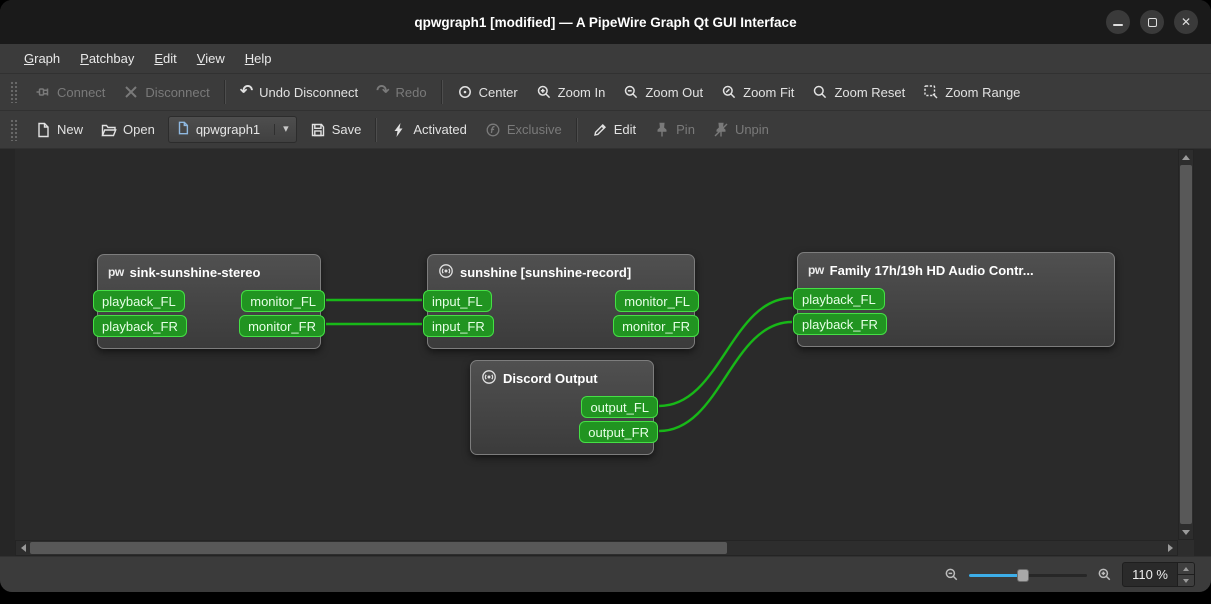 The width and height of the screenshot is (1211, 604). I want to click on port-output-fl: output_FL, so click(619, 407).